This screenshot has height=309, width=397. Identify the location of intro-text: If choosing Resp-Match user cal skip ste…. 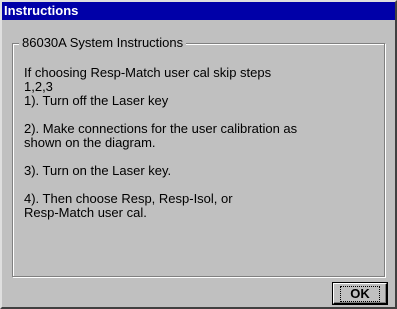
(148, 79).